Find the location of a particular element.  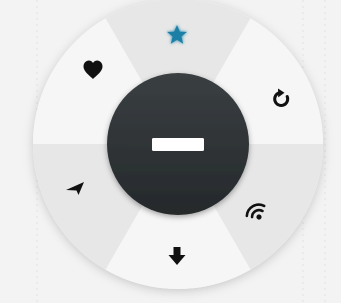

minus-icon is located at coordinates (178, 144).